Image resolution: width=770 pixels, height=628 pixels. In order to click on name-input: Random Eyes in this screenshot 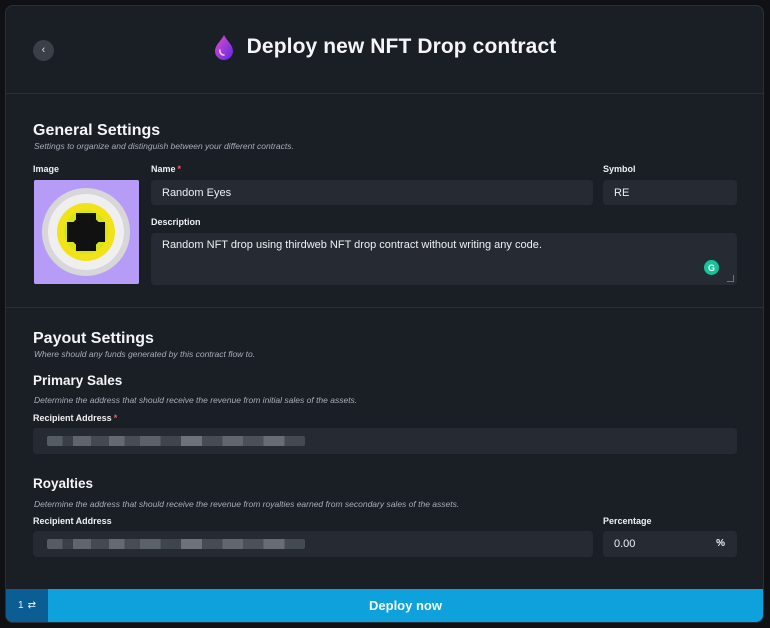, I will do `click(372, 192)`.